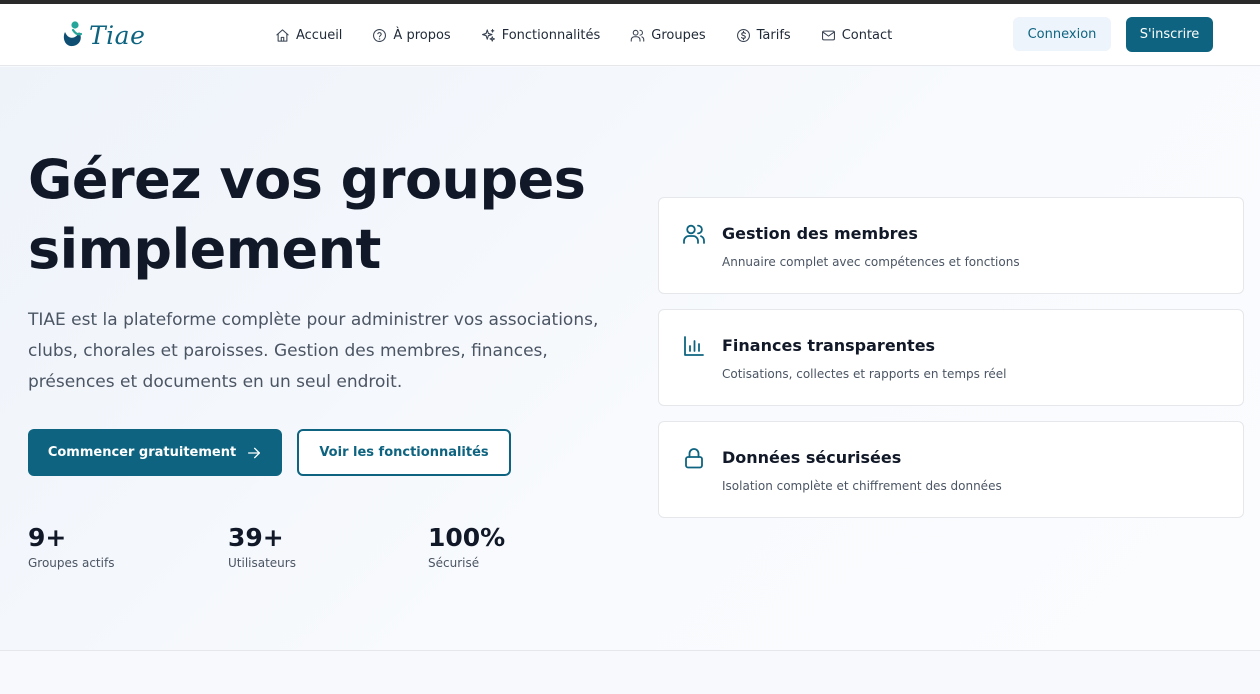 This screenshot has height=694, width=1260. I want to click on nav-item-tarifs: Tarifs, so click(763, 35).